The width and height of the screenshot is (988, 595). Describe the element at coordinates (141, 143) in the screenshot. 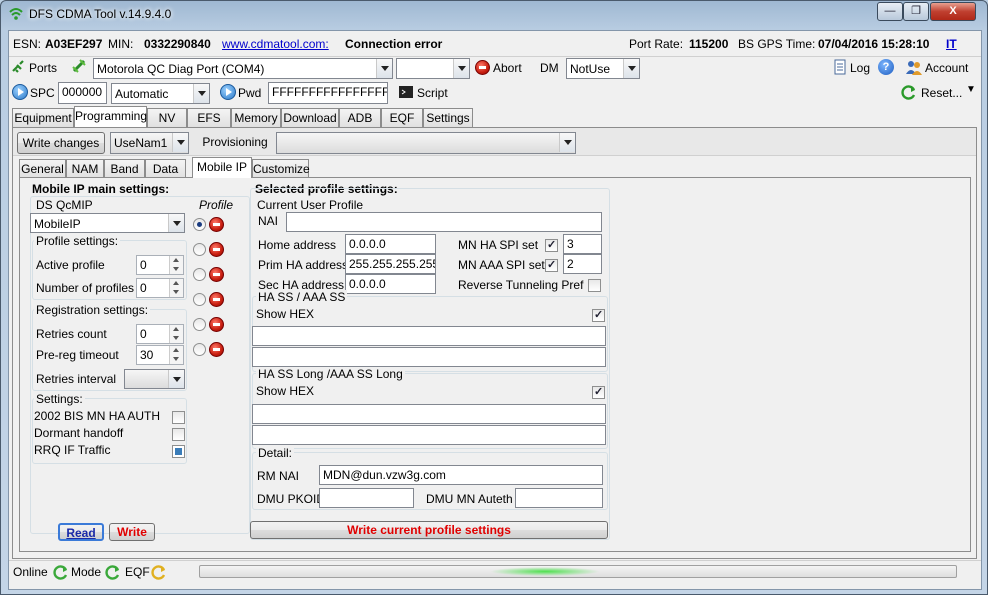

I see `user-select-value: UseNam1` at that location.